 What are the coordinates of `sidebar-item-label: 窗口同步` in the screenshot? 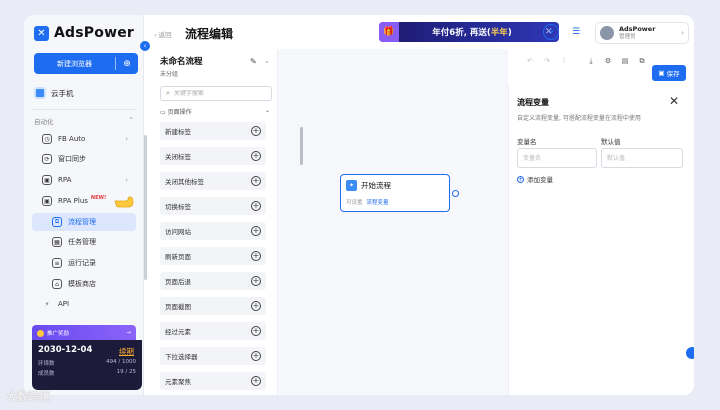 It's located at (72, 159).